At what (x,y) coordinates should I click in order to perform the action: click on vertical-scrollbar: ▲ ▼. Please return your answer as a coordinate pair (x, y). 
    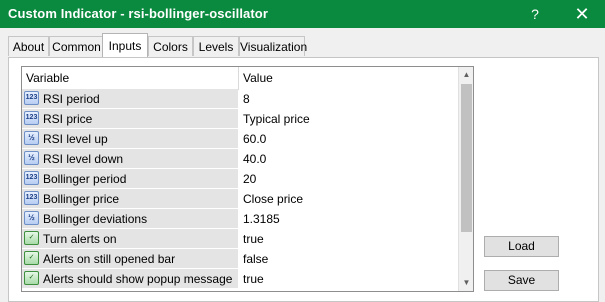
    Looking at the image, I should click on (465, 179).